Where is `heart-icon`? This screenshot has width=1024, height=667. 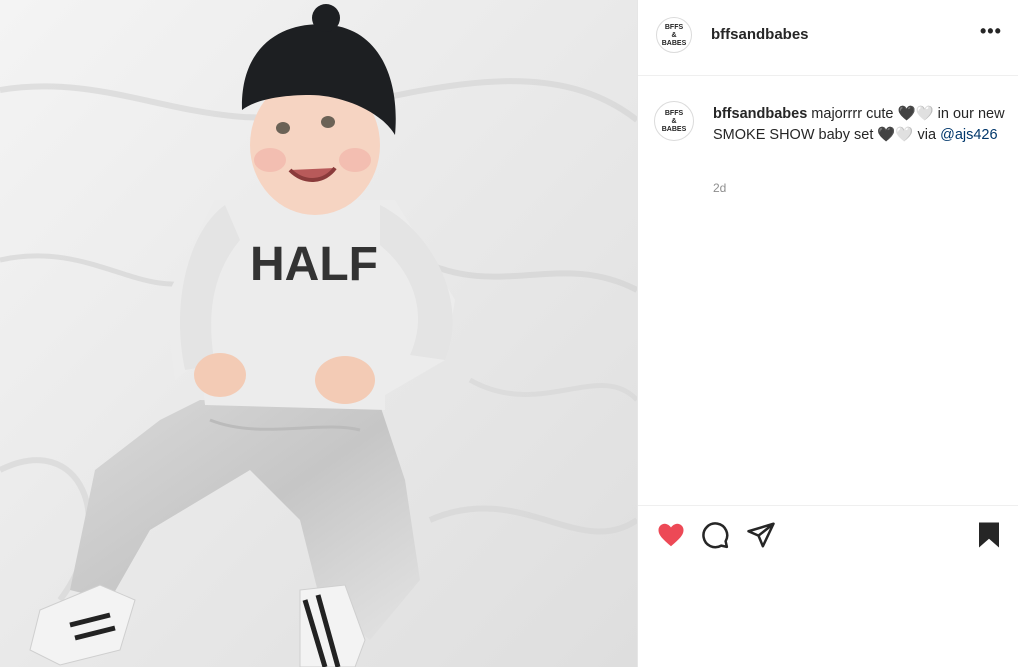 heart-icon is located at coordinates (671, 535).